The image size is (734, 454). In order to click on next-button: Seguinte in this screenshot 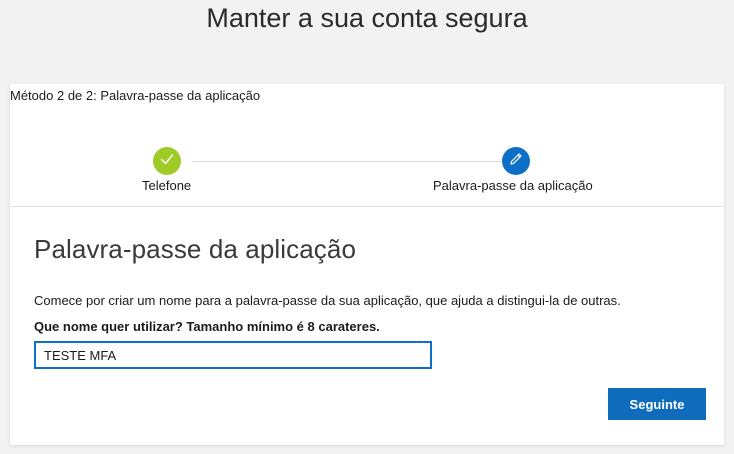, I will do `click(657, 404)`.